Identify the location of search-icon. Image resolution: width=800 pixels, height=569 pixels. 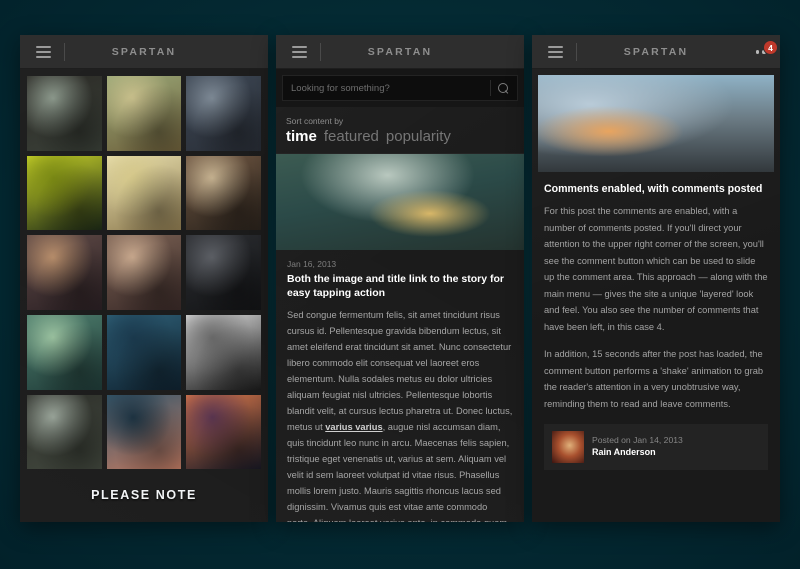
(503, 88).